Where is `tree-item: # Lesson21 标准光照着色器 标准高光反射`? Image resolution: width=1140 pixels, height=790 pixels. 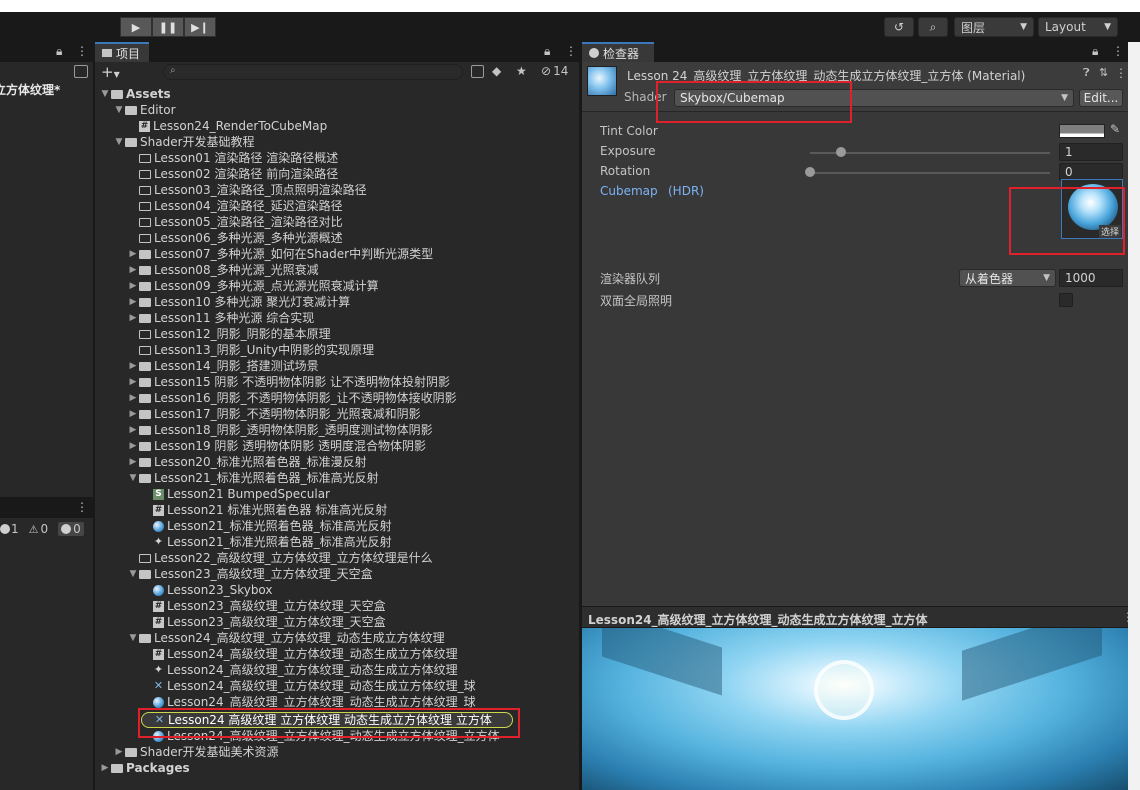
tree-item: # Lesson21 标准光照着色器 标准高光反射 is located at coordinates (339, 510).